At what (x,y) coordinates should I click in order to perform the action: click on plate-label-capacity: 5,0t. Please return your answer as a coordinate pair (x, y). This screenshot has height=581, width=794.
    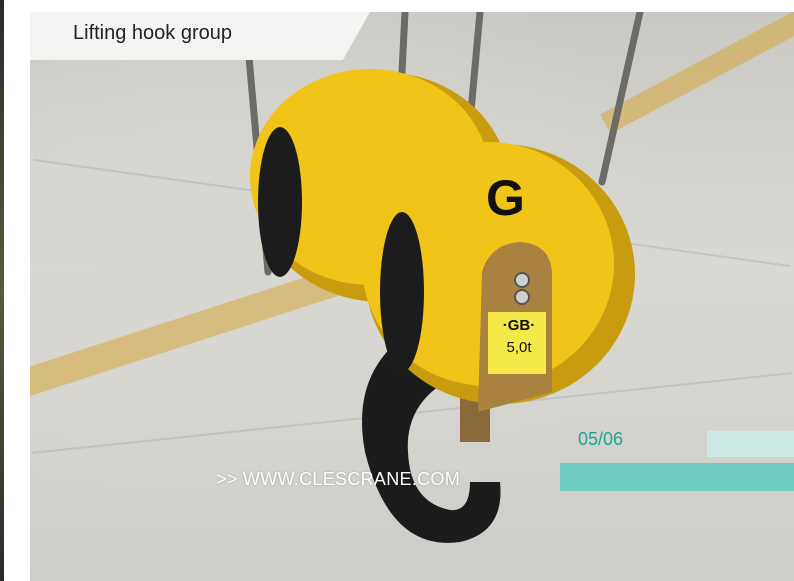
    Looking at the image, I should click on (519, 347).